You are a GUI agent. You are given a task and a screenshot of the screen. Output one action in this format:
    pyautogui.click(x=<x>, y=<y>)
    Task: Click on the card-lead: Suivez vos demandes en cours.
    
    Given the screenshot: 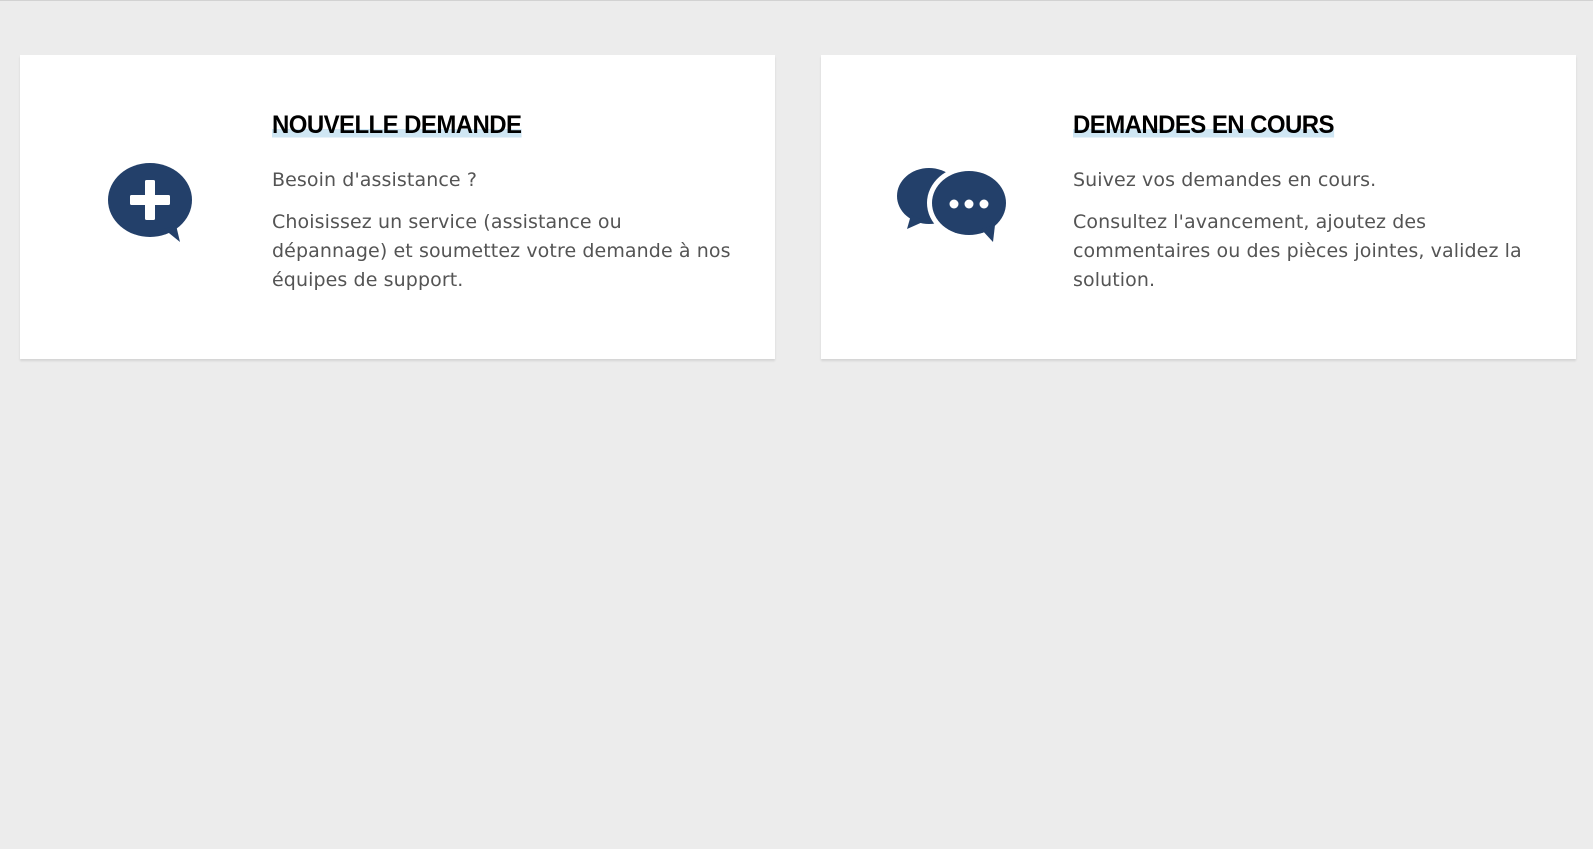 What is the action you would take?
    pyautogui.click(x=1225, y=179)
    